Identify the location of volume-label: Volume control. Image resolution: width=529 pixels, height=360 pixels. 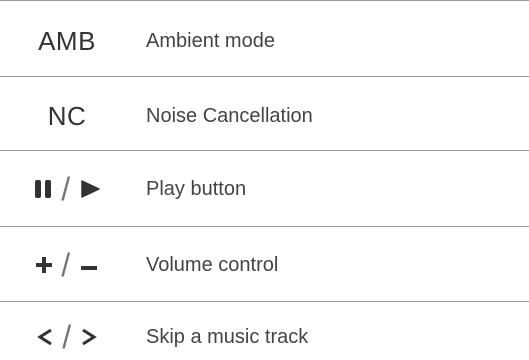
(212, 264).